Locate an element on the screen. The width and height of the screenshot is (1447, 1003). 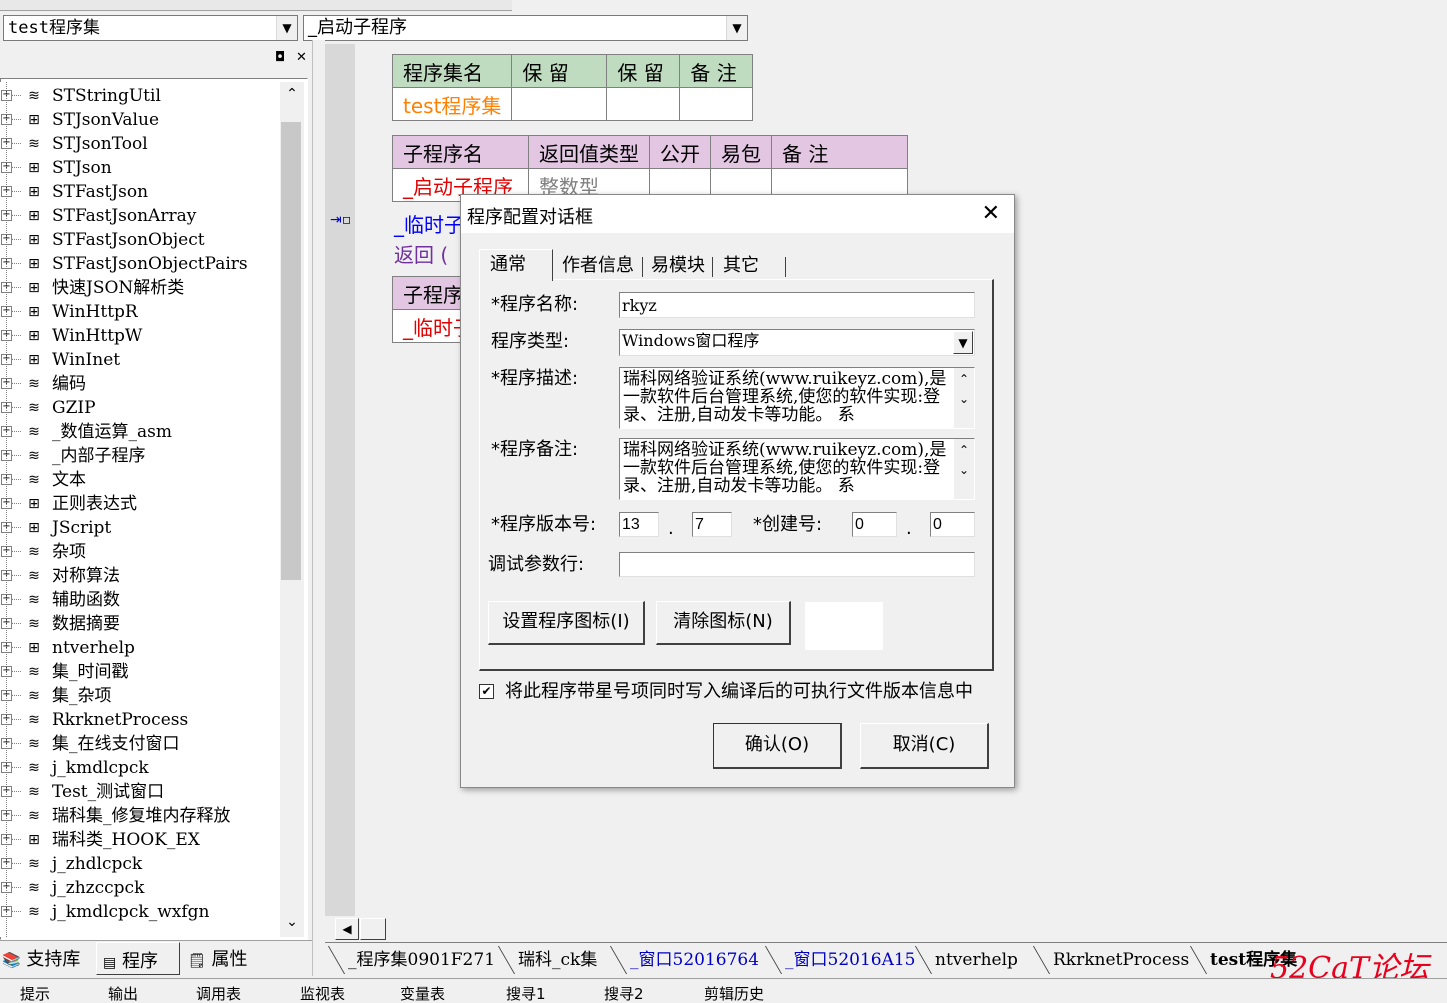
debug-args-input is located at coordinates (797, 564).